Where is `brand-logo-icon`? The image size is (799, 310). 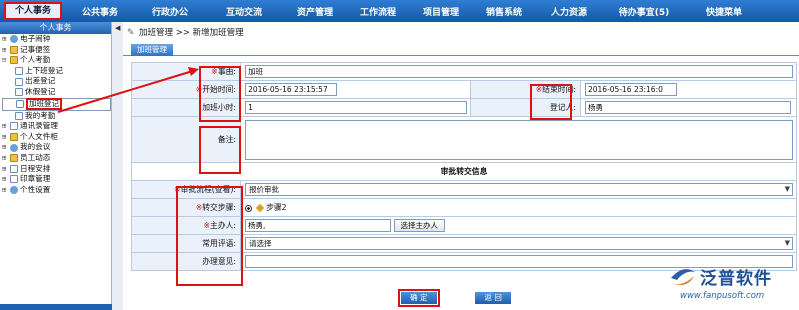 brand-logo-icon is located at coordinates (683, 277).